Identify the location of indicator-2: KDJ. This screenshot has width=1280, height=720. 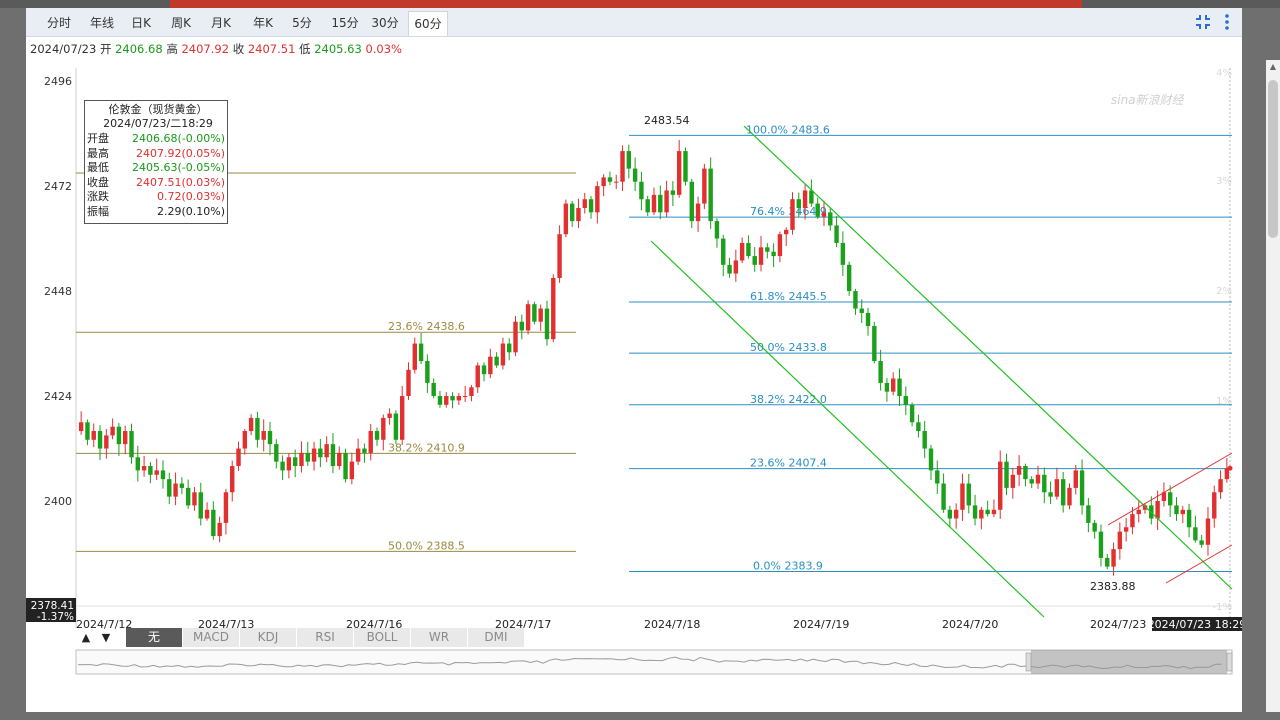
(268, 637).